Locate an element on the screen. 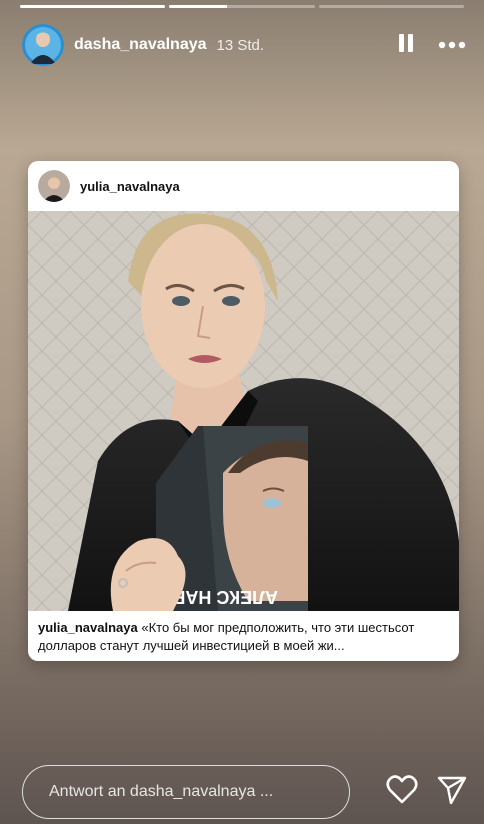 The width and height of the screenshot is (484, 824). like-button is located at coordinates (402, 792).